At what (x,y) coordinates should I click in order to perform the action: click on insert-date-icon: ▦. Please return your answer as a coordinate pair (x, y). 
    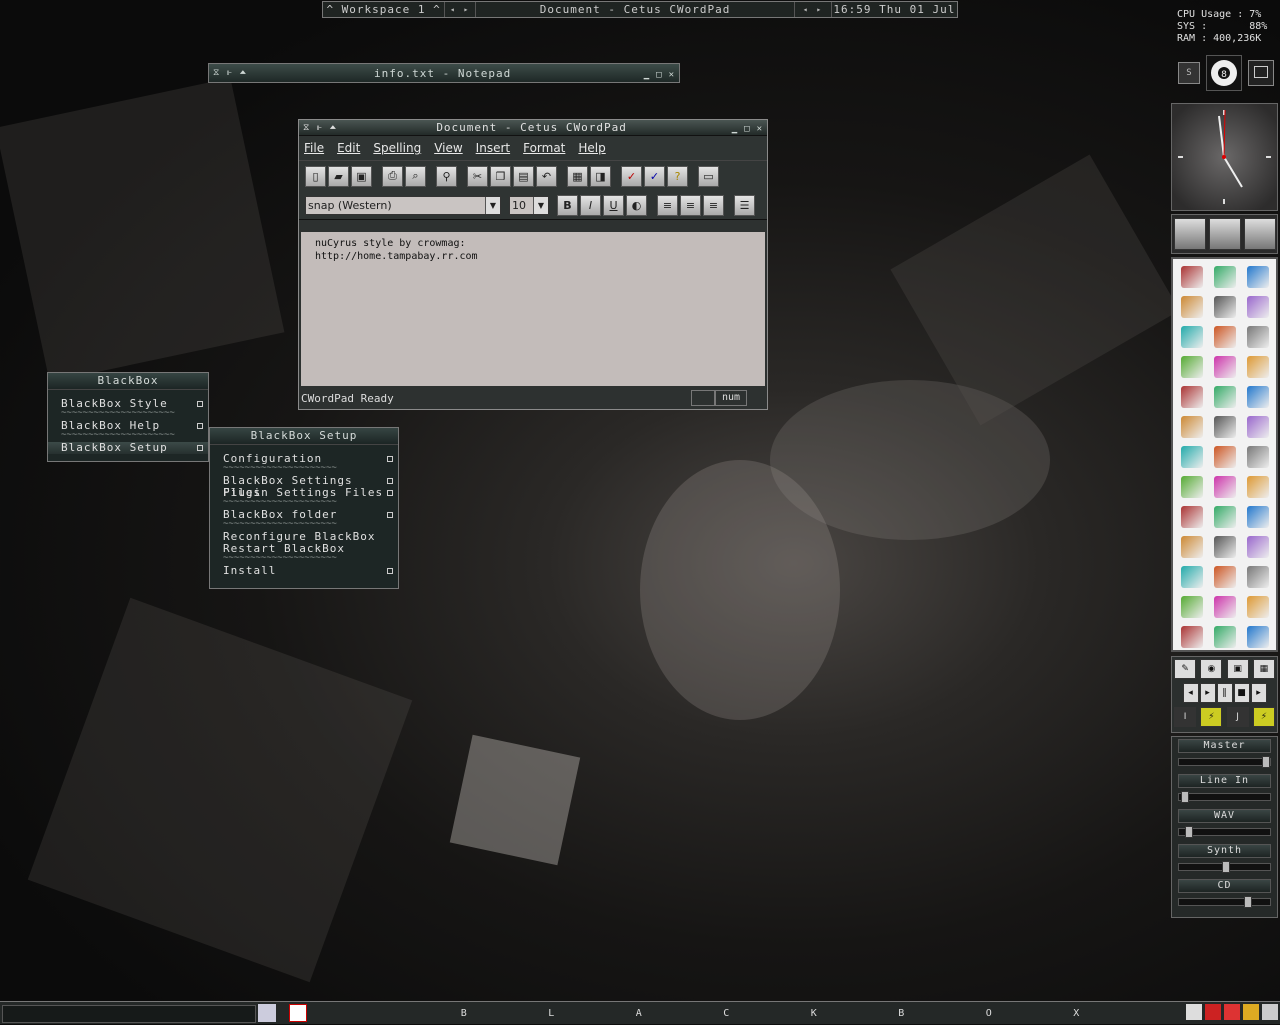
    Looking at the image, I should click on (577, 176).